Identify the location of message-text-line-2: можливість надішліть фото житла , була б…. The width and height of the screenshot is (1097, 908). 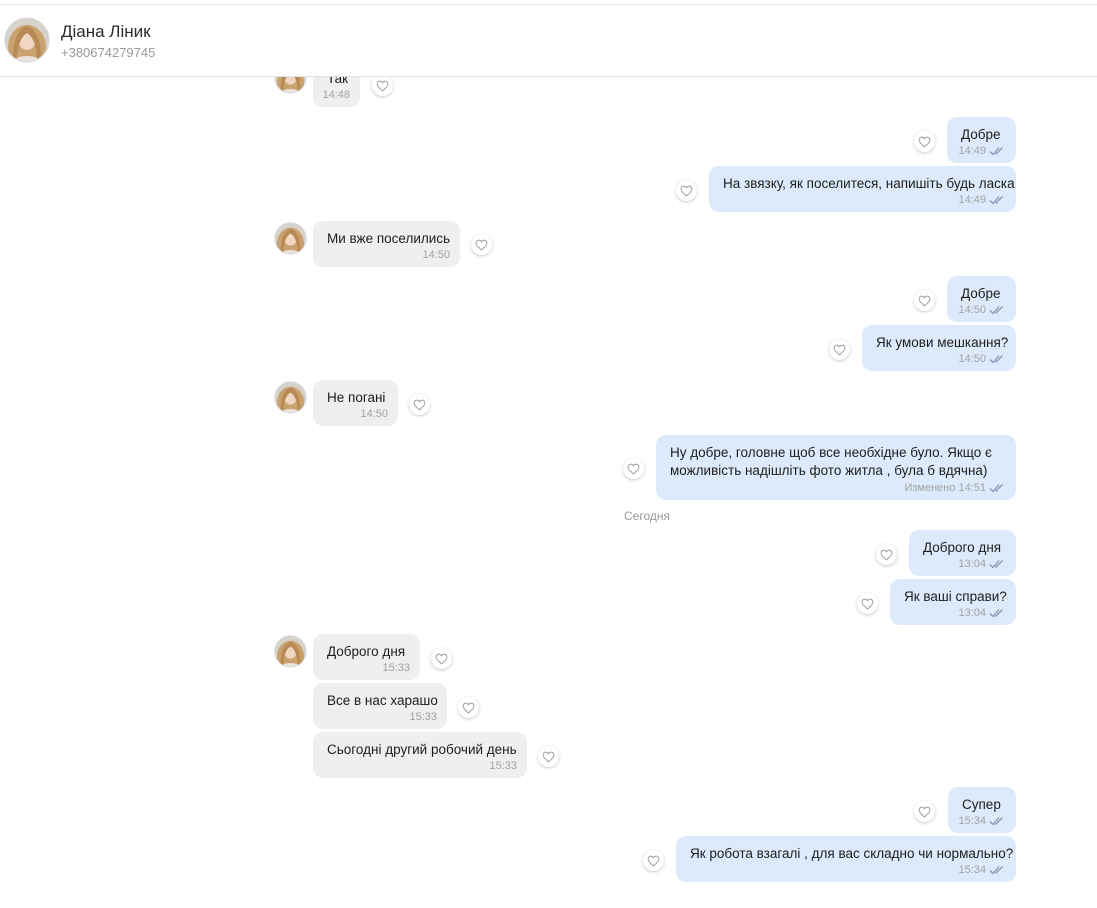
(829, 470).